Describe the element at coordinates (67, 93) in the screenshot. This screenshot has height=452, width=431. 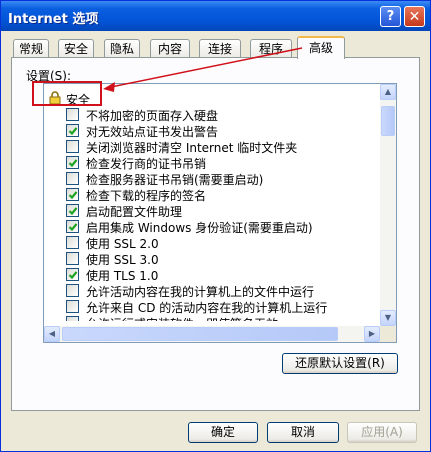
I see `annotation-highlight-box` at that location.